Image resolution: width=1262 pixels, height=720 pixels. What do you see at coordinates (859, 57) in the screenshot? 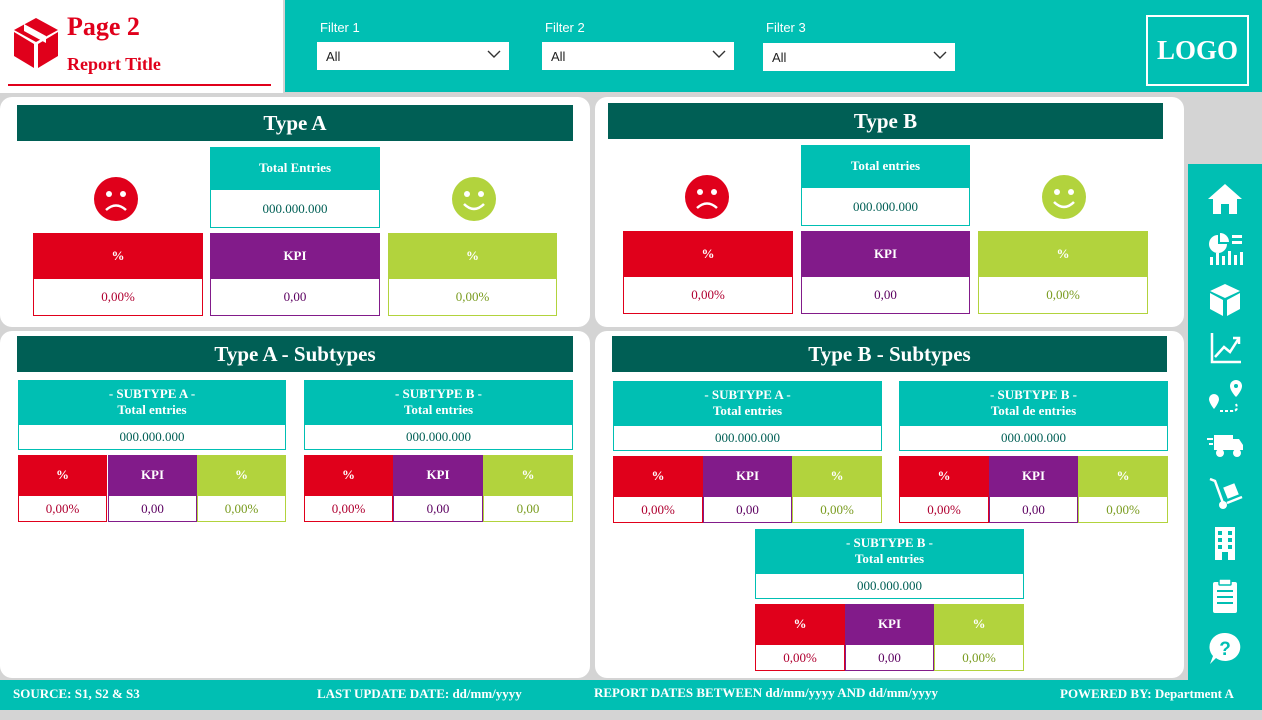
I see `filter-3-select: All` at bounding box center [859, 57].